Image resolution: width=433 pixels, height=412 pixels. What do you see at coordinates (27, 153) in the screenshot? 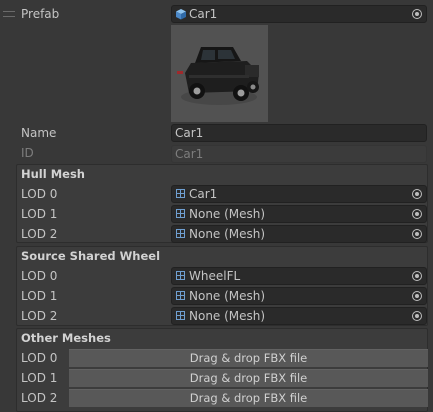
I see `id-label: ID` at bounding box center [27, 153].